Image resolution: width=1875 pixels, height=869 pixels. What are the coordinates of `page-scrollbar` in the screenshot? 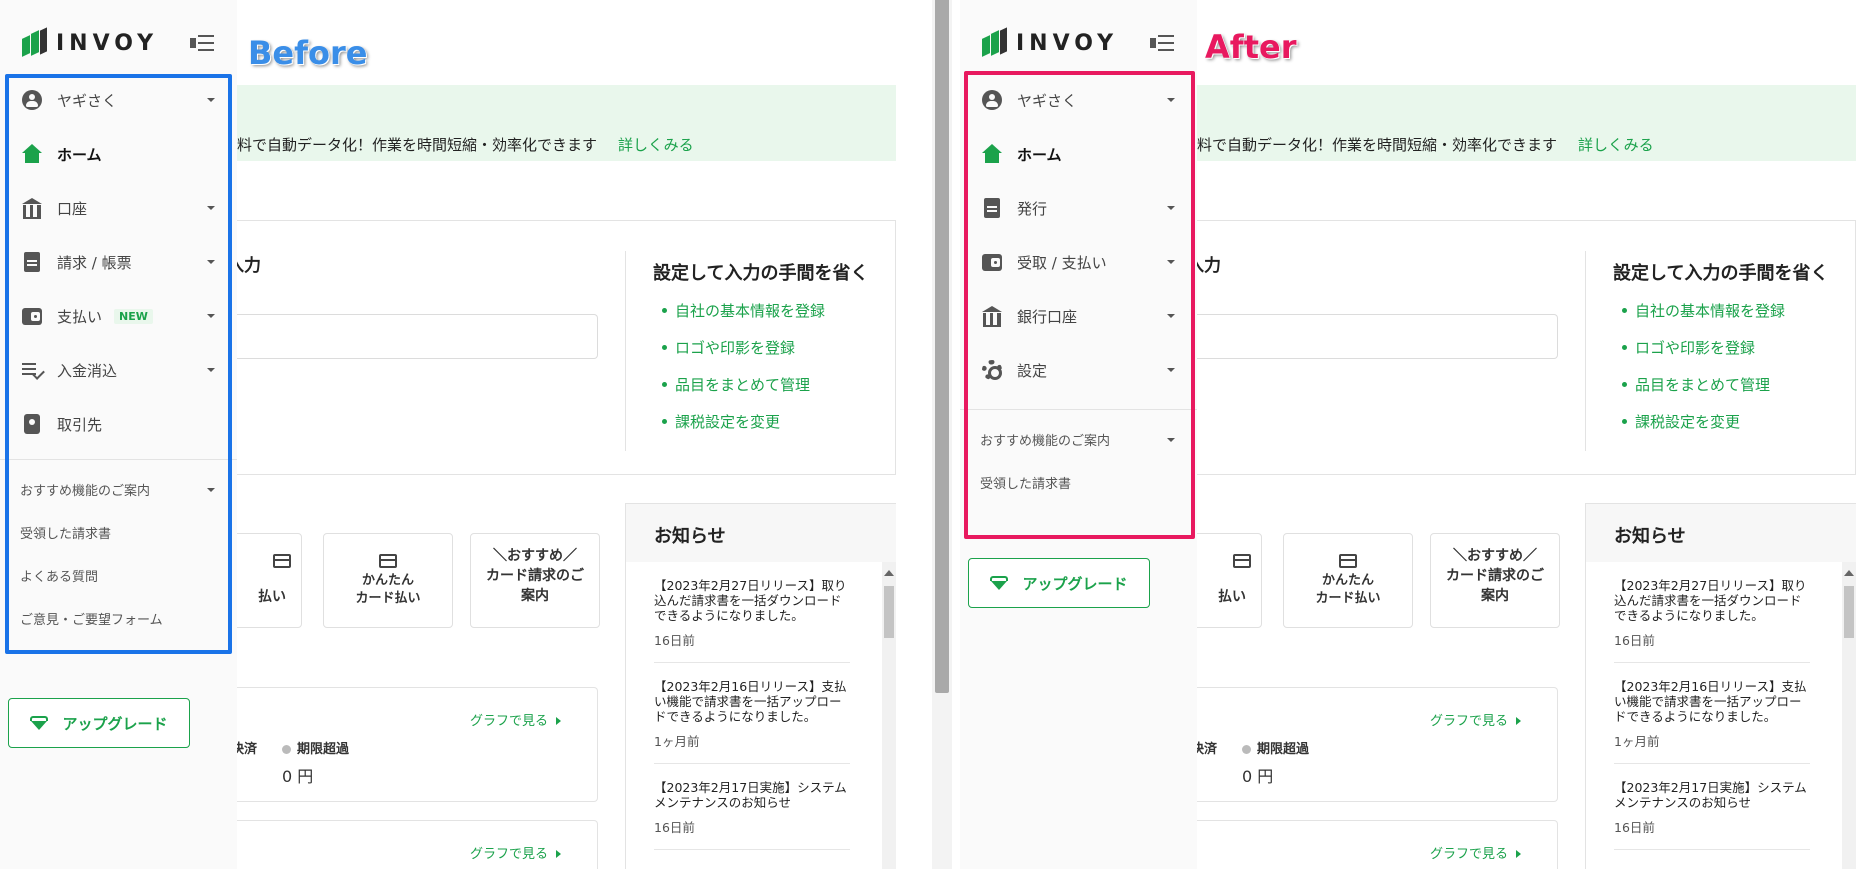 It's located at (942, 434).